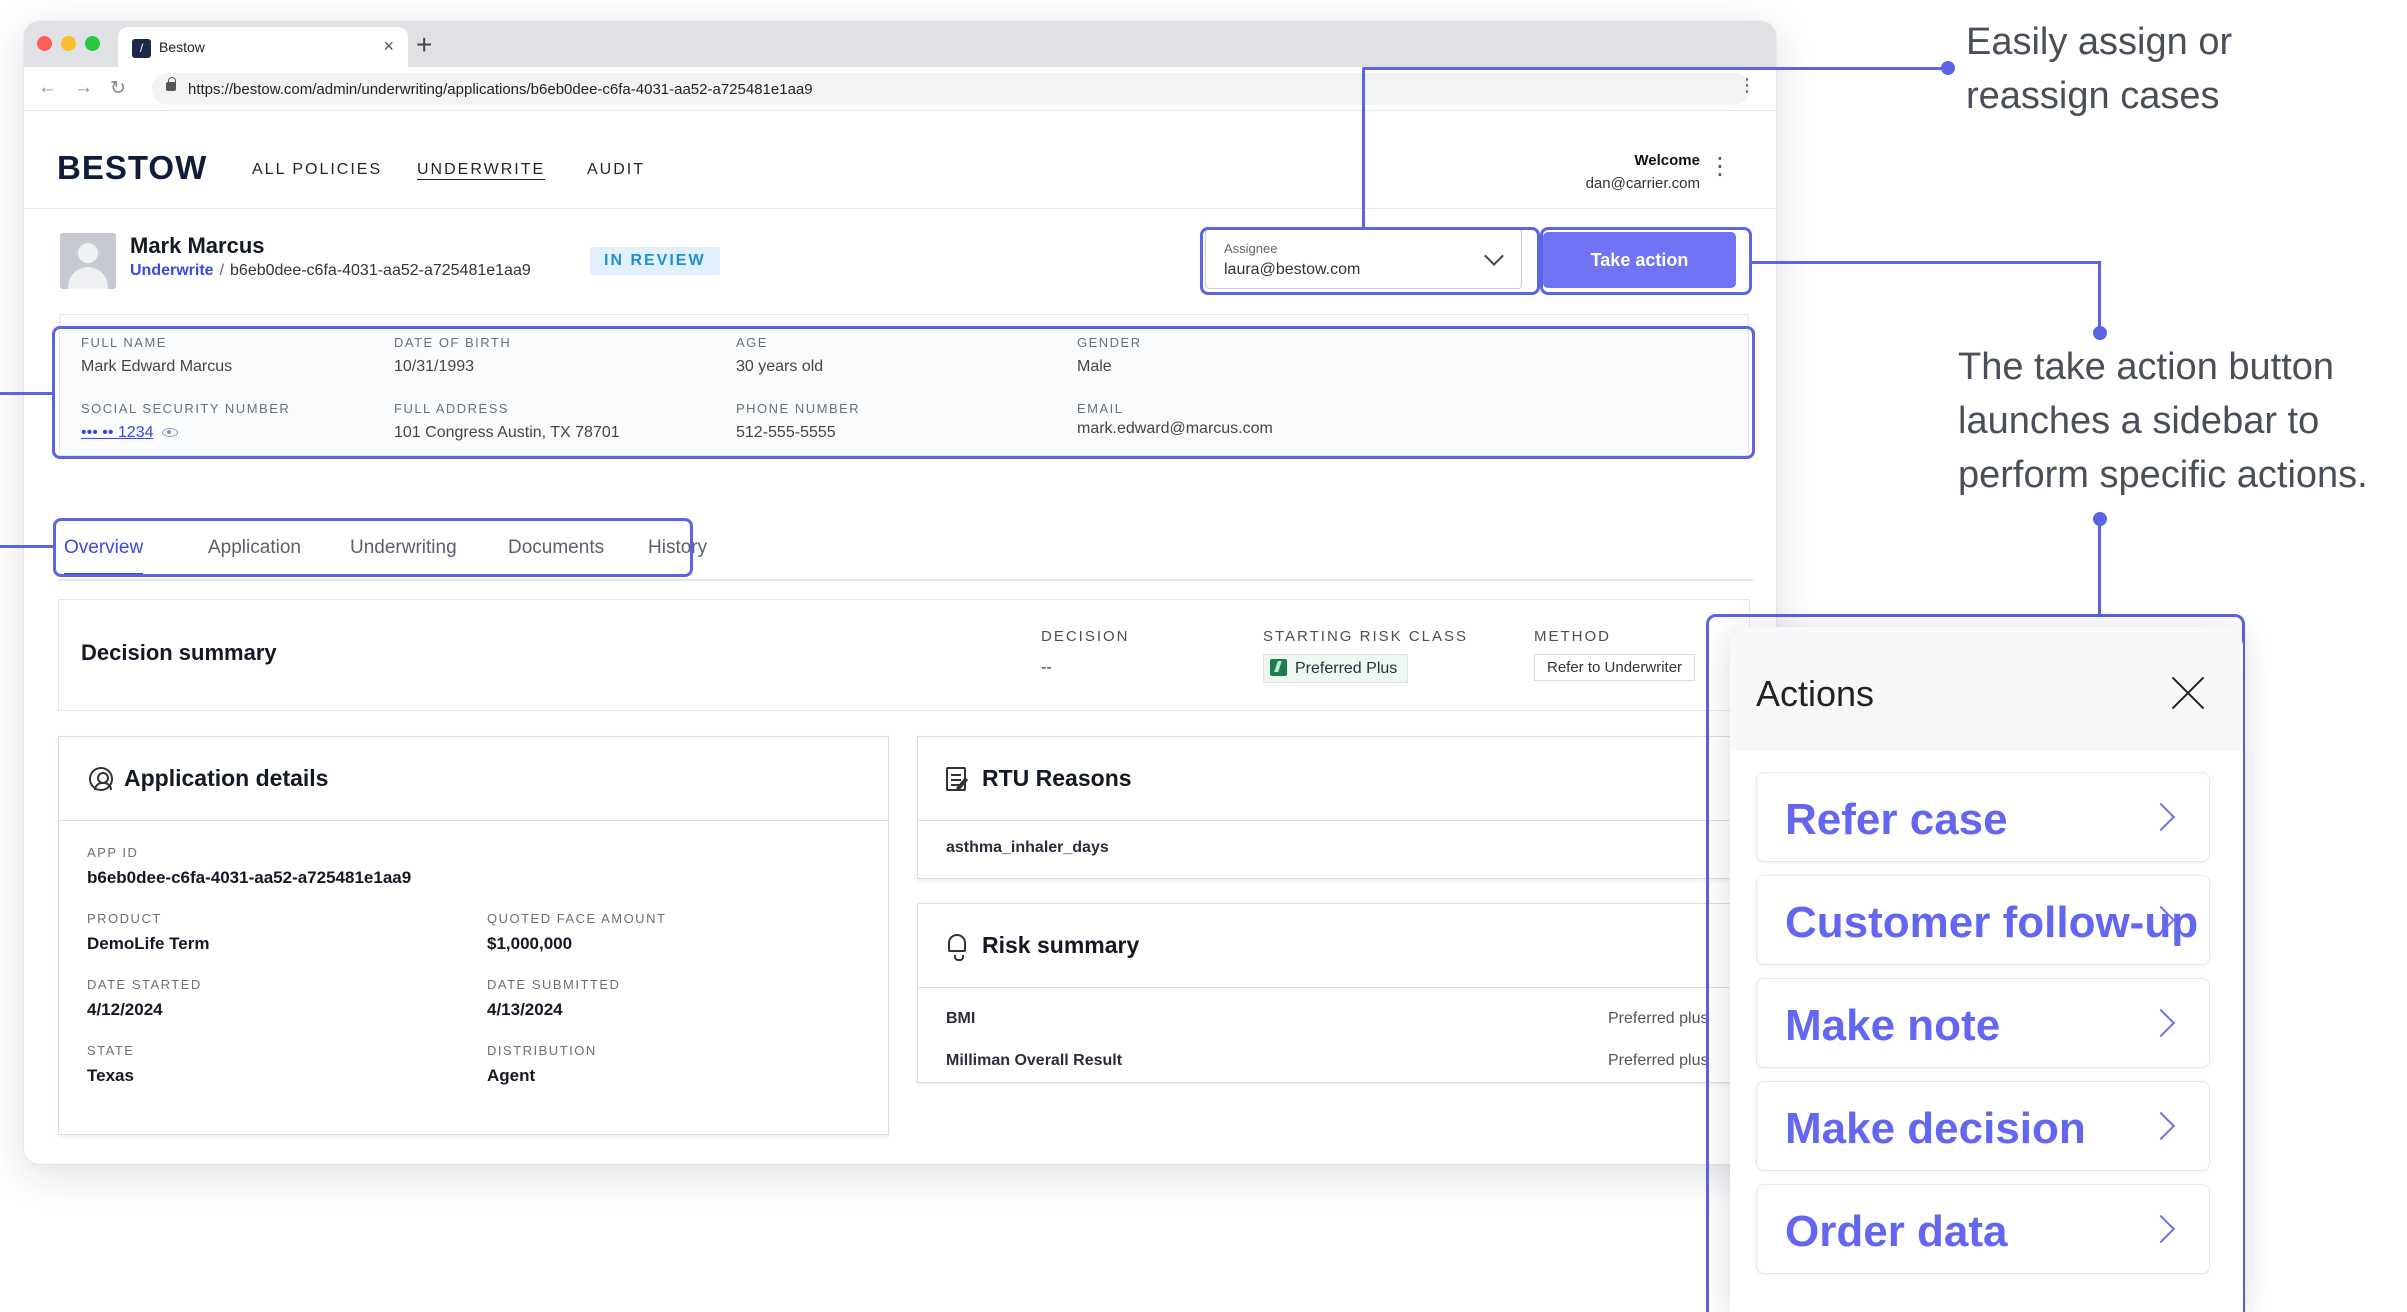 This screenshot has width=2407, height=1312. Describe the element at coordinates (481, 170) in the screenshot. I see `nav-underwrite: UNDERWRITE` at that location.